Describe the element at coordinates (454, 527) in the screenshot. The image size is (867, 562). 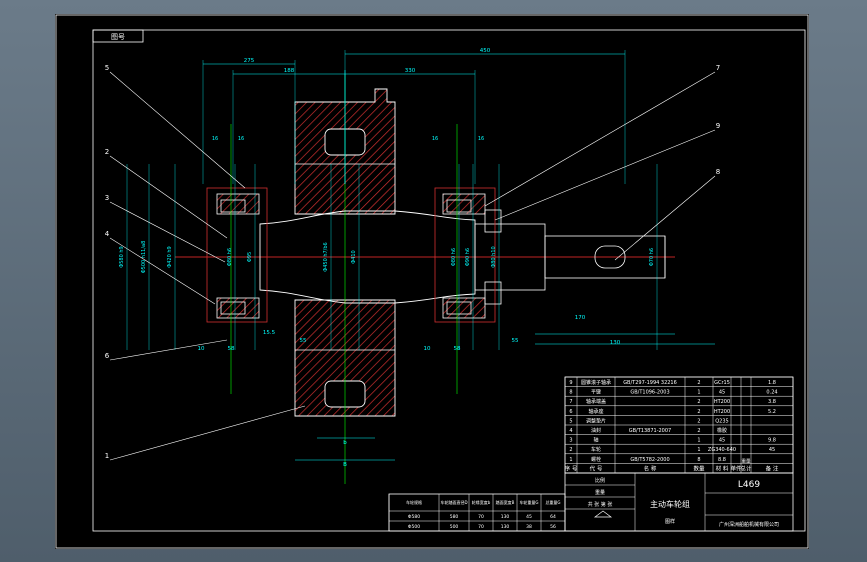
I see `spec-cell-1-1: 500` at that location.